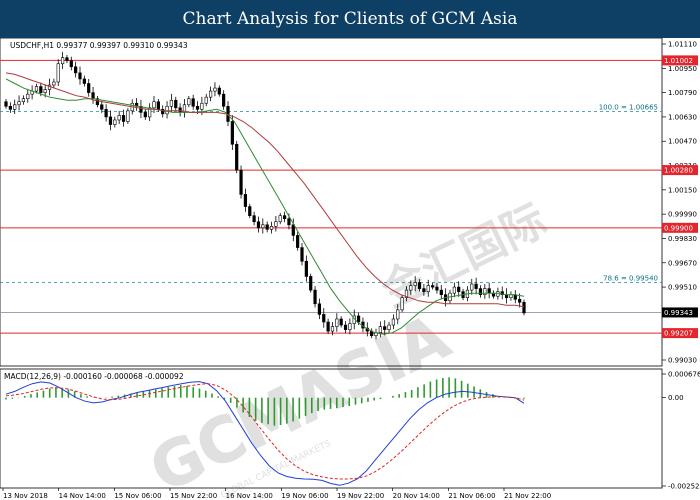 This screenshot has height=500, width=700. Describe the element at coordinates (304, 496) in the screenshot. I see `x-tick-label: 19 Nov 06:00` at that location.